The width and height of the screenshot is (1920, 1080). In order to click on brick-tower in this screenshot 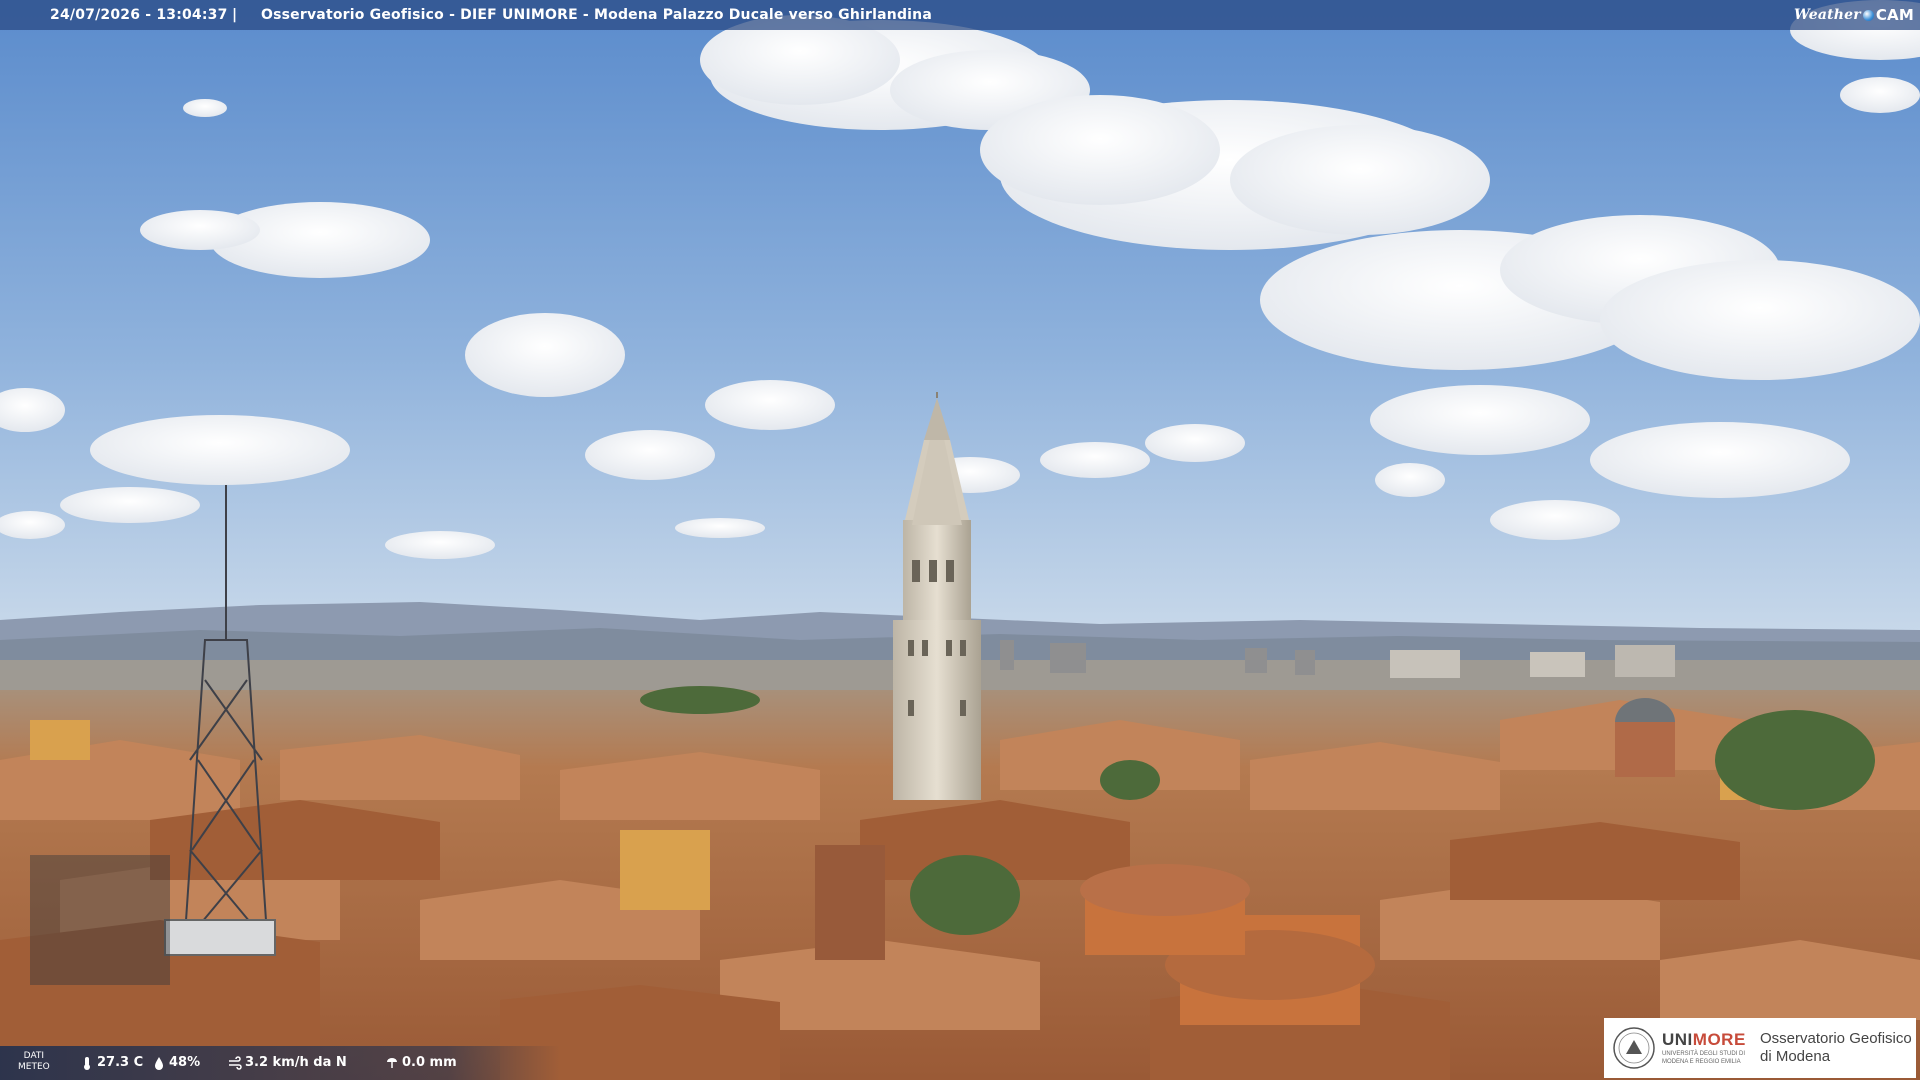, I will do `click(850, 902)`.